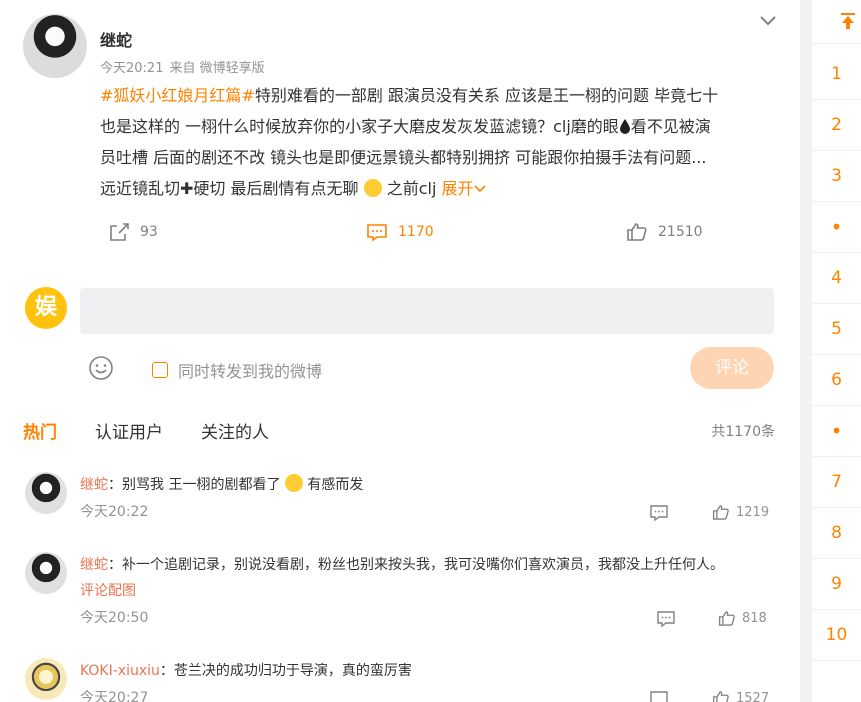 This screenshot has width=861, height=702. Describe the element at coordinates (235, 430) in the screenshot. I see `tab-following: 关注的人` at that location.